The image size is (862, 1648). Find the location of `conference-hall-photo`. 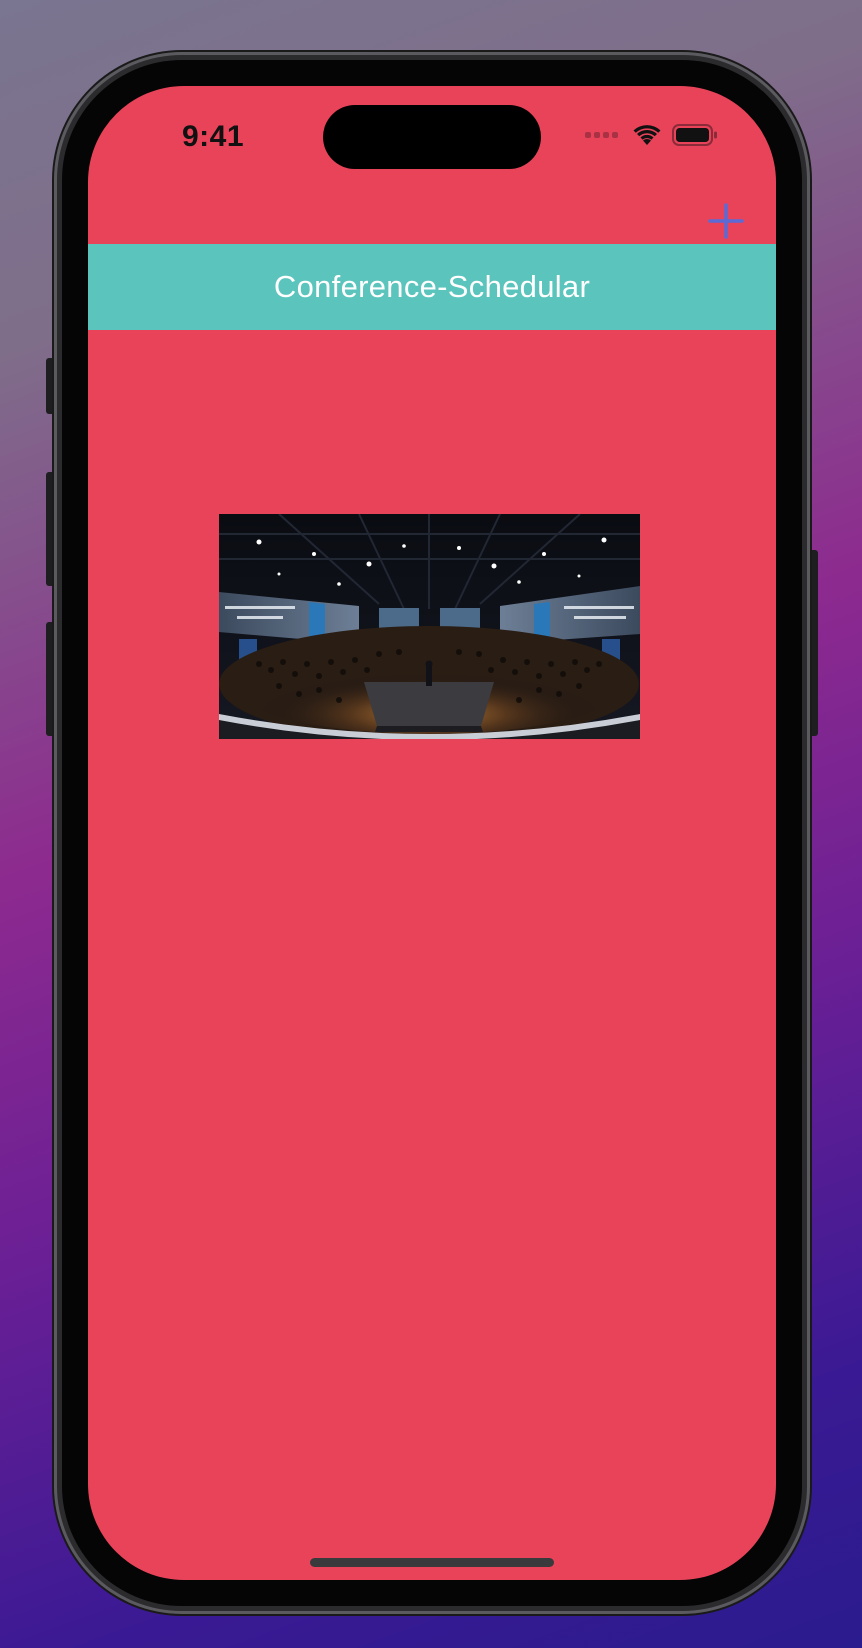

conference-hall-photo is located at coordinates (429, 626).